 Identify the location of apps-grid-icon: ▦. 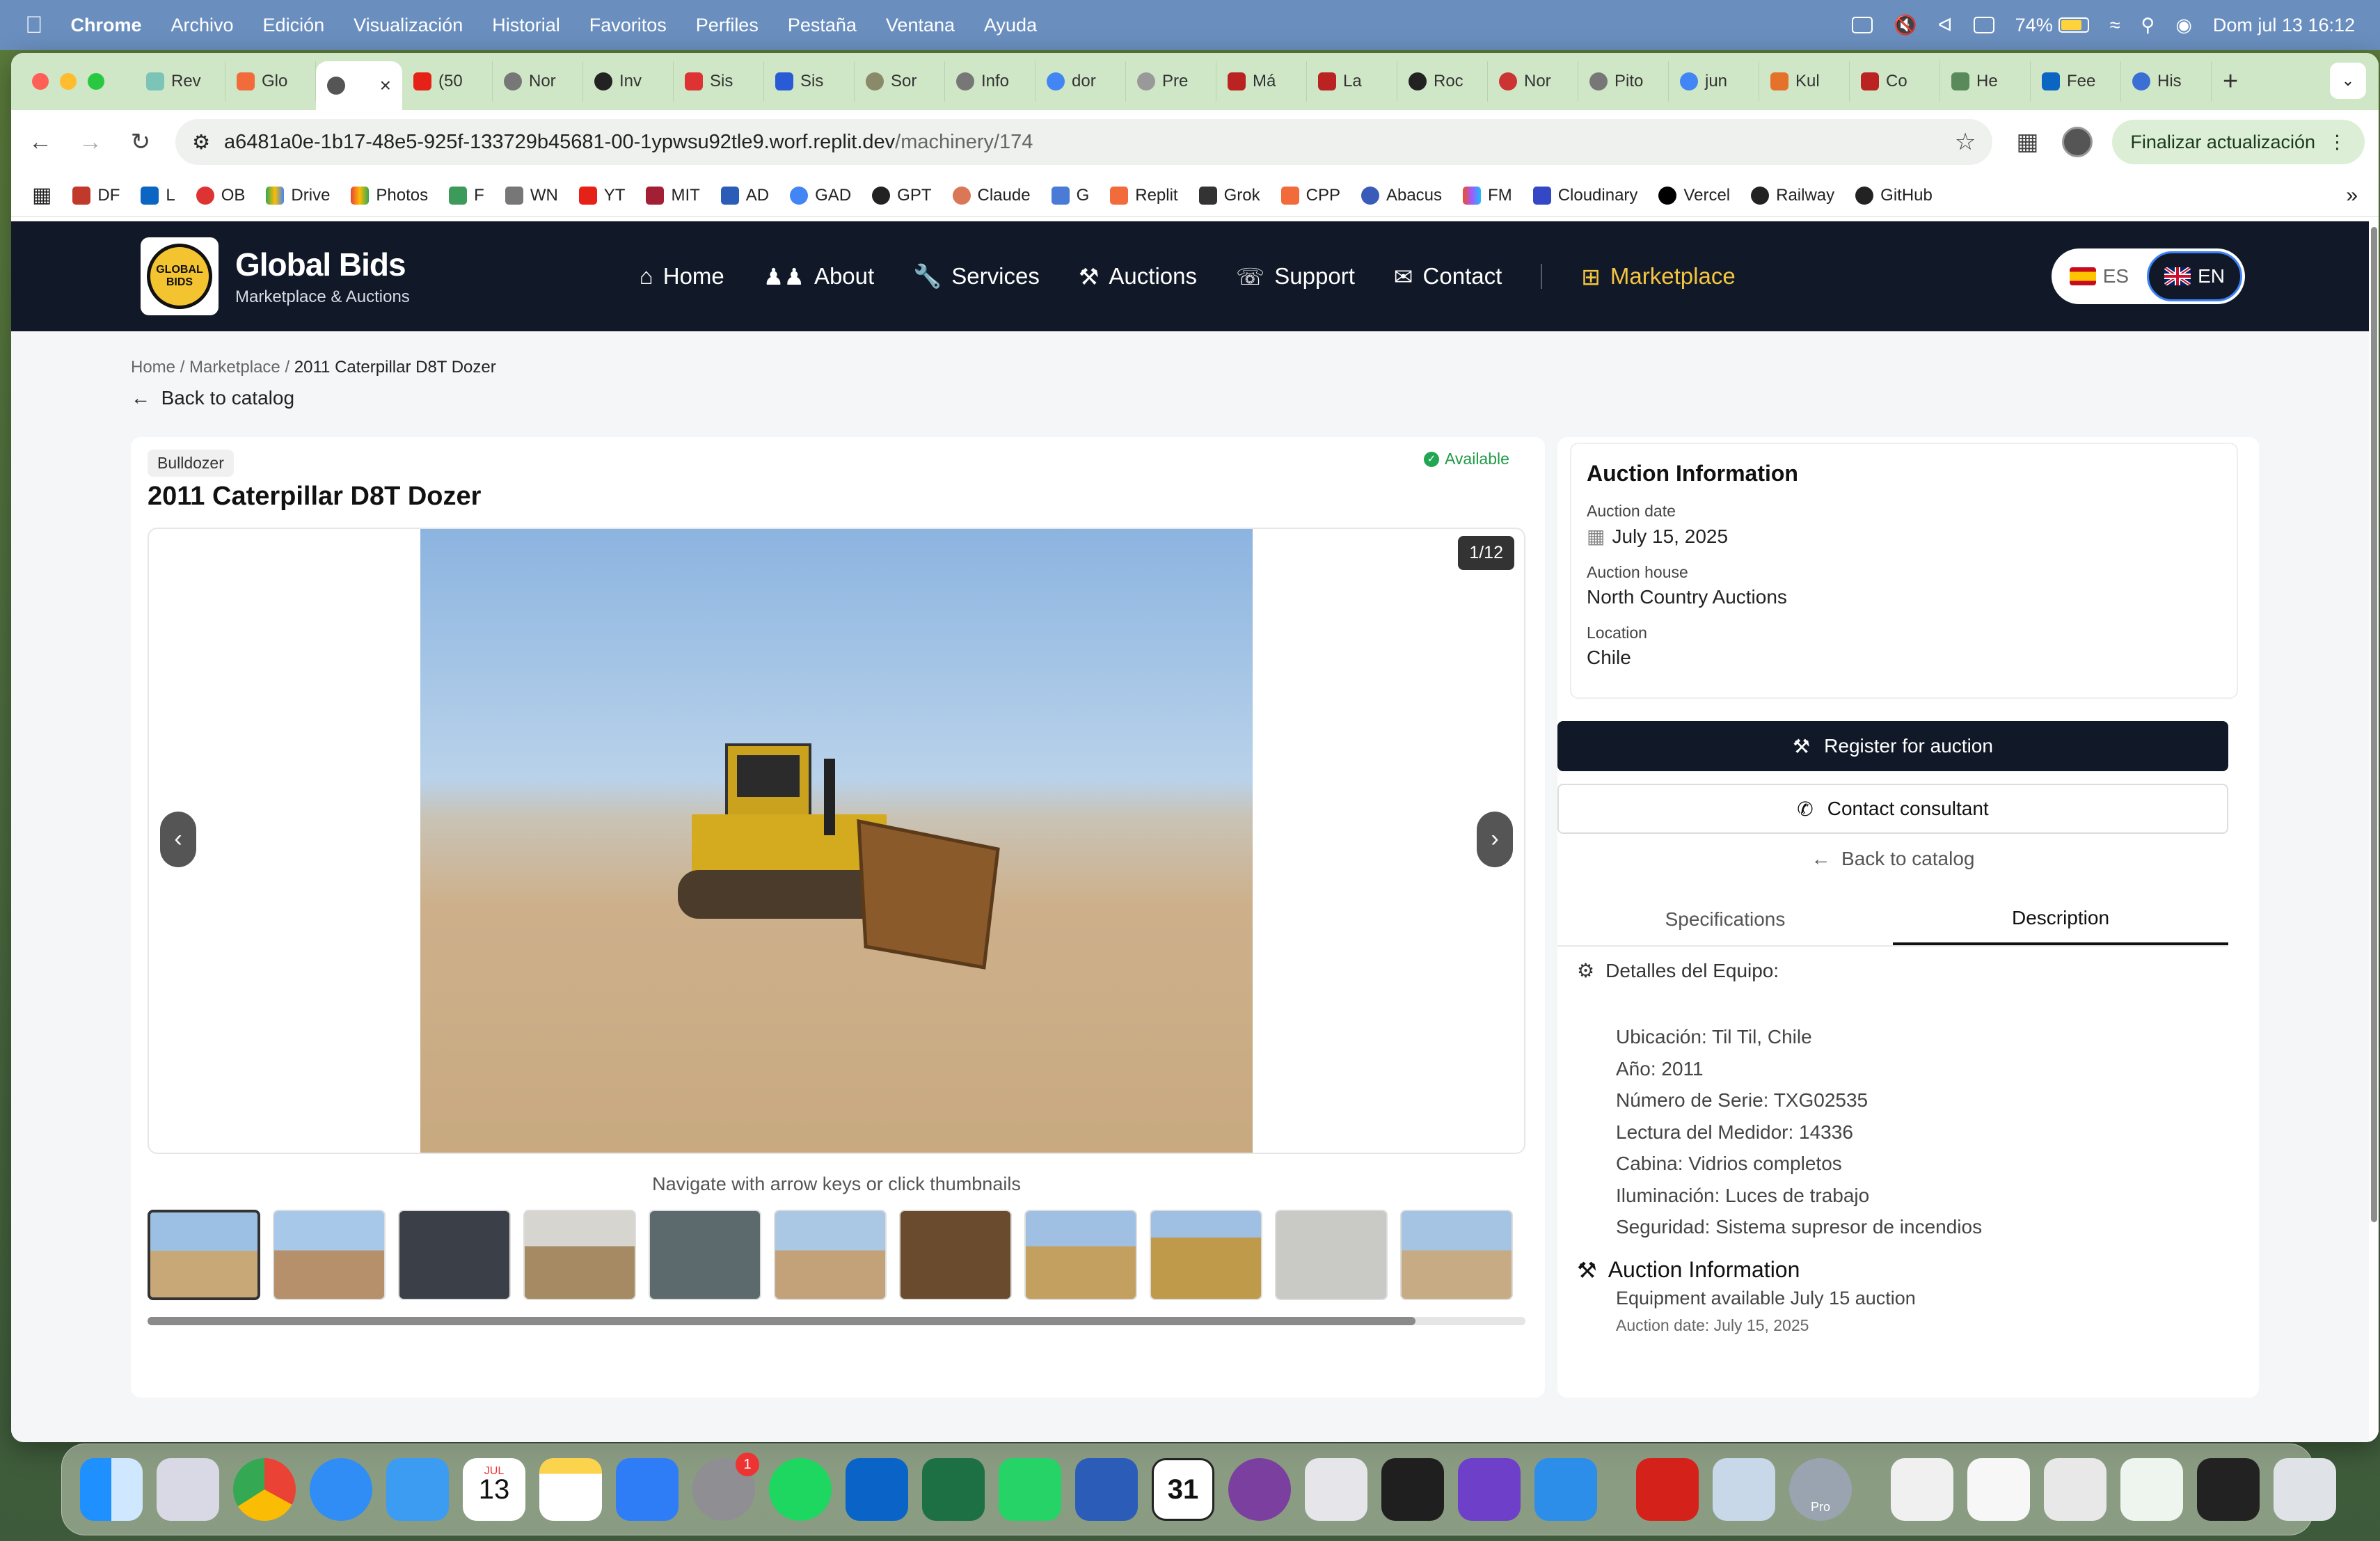
(41, 195).